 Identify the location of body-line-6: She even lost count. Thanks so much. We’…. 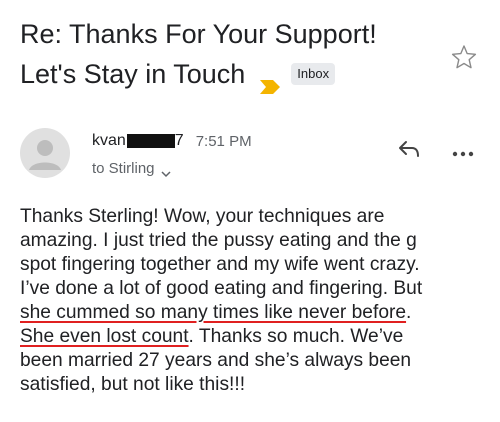
(255, 337).